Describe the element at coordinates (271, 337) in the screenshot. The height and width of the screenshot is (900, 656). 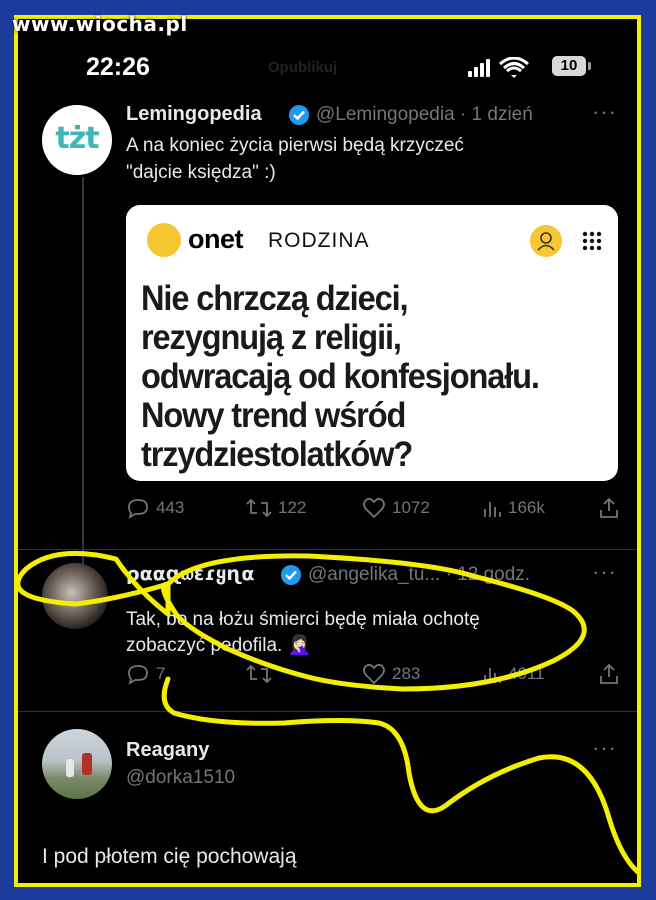
I see `headline-line: rezygnują z religii,` at that location.